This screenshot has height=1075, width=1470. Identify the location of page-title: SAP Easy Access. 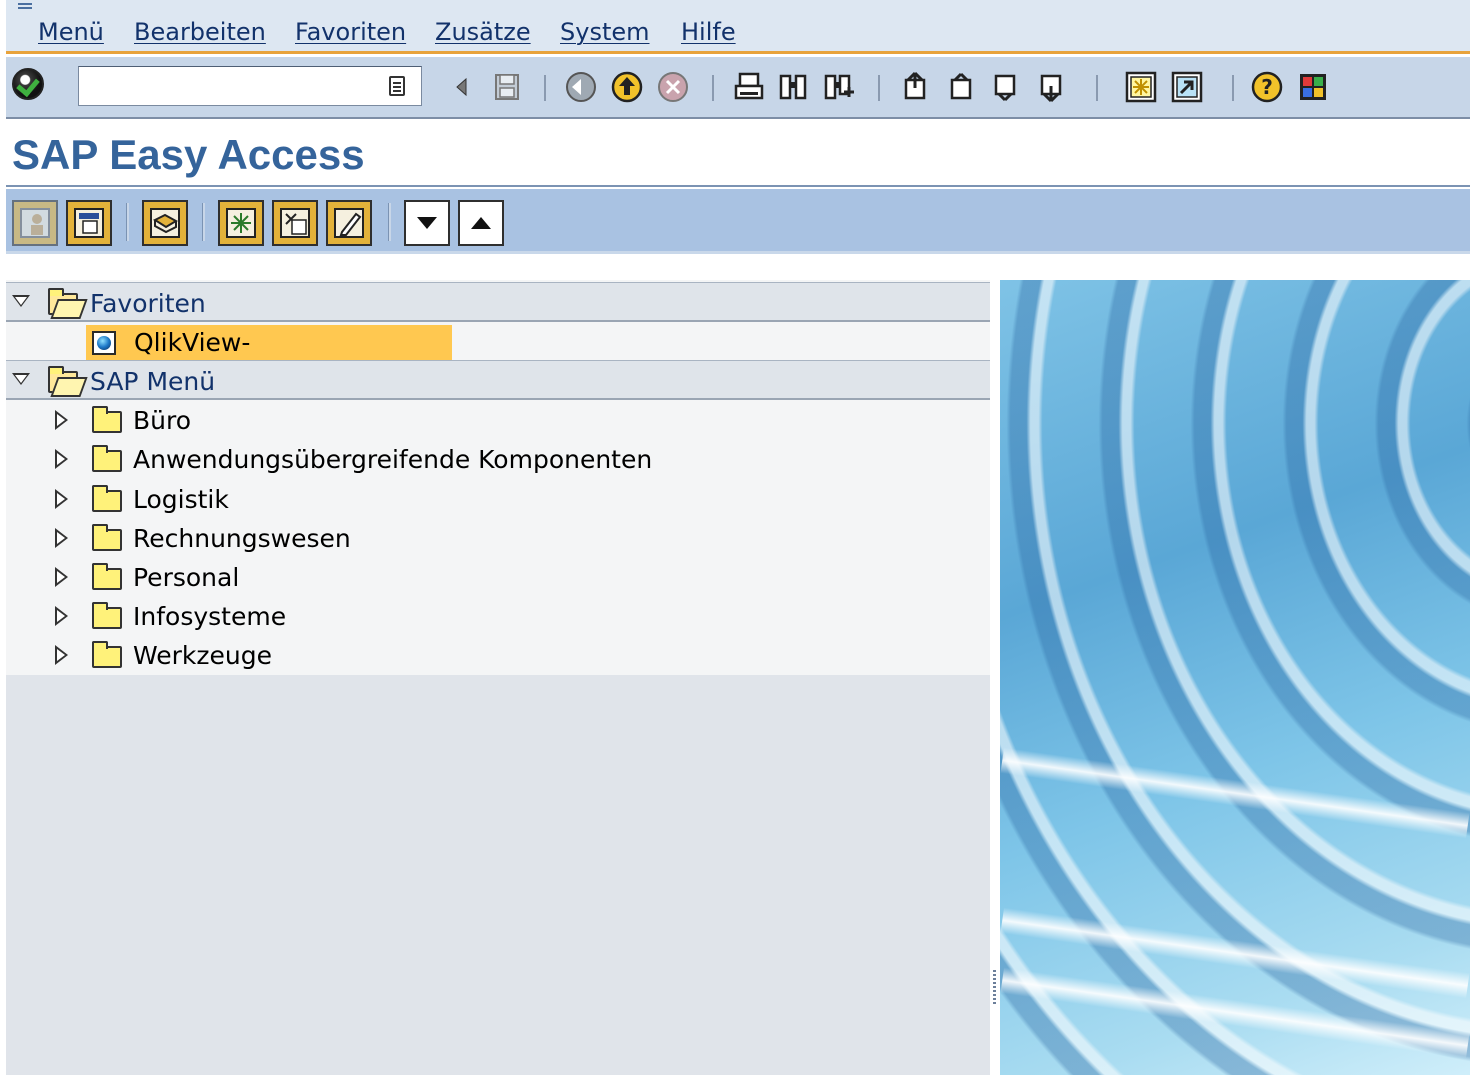
(188, 154).